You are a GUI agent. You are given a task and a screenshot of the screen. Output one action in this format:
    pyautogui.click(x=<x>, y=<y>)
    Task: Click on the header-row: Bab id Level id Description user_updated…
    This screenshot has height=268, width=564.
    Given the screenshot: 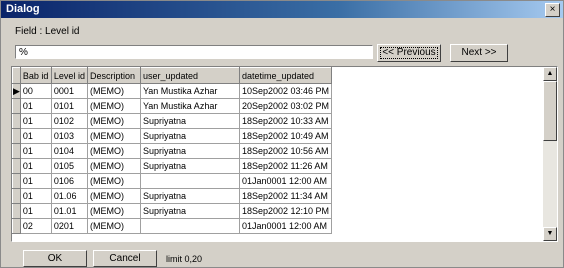 What is the action you would take?
    pyautogui.click(x=172, y=75)
    